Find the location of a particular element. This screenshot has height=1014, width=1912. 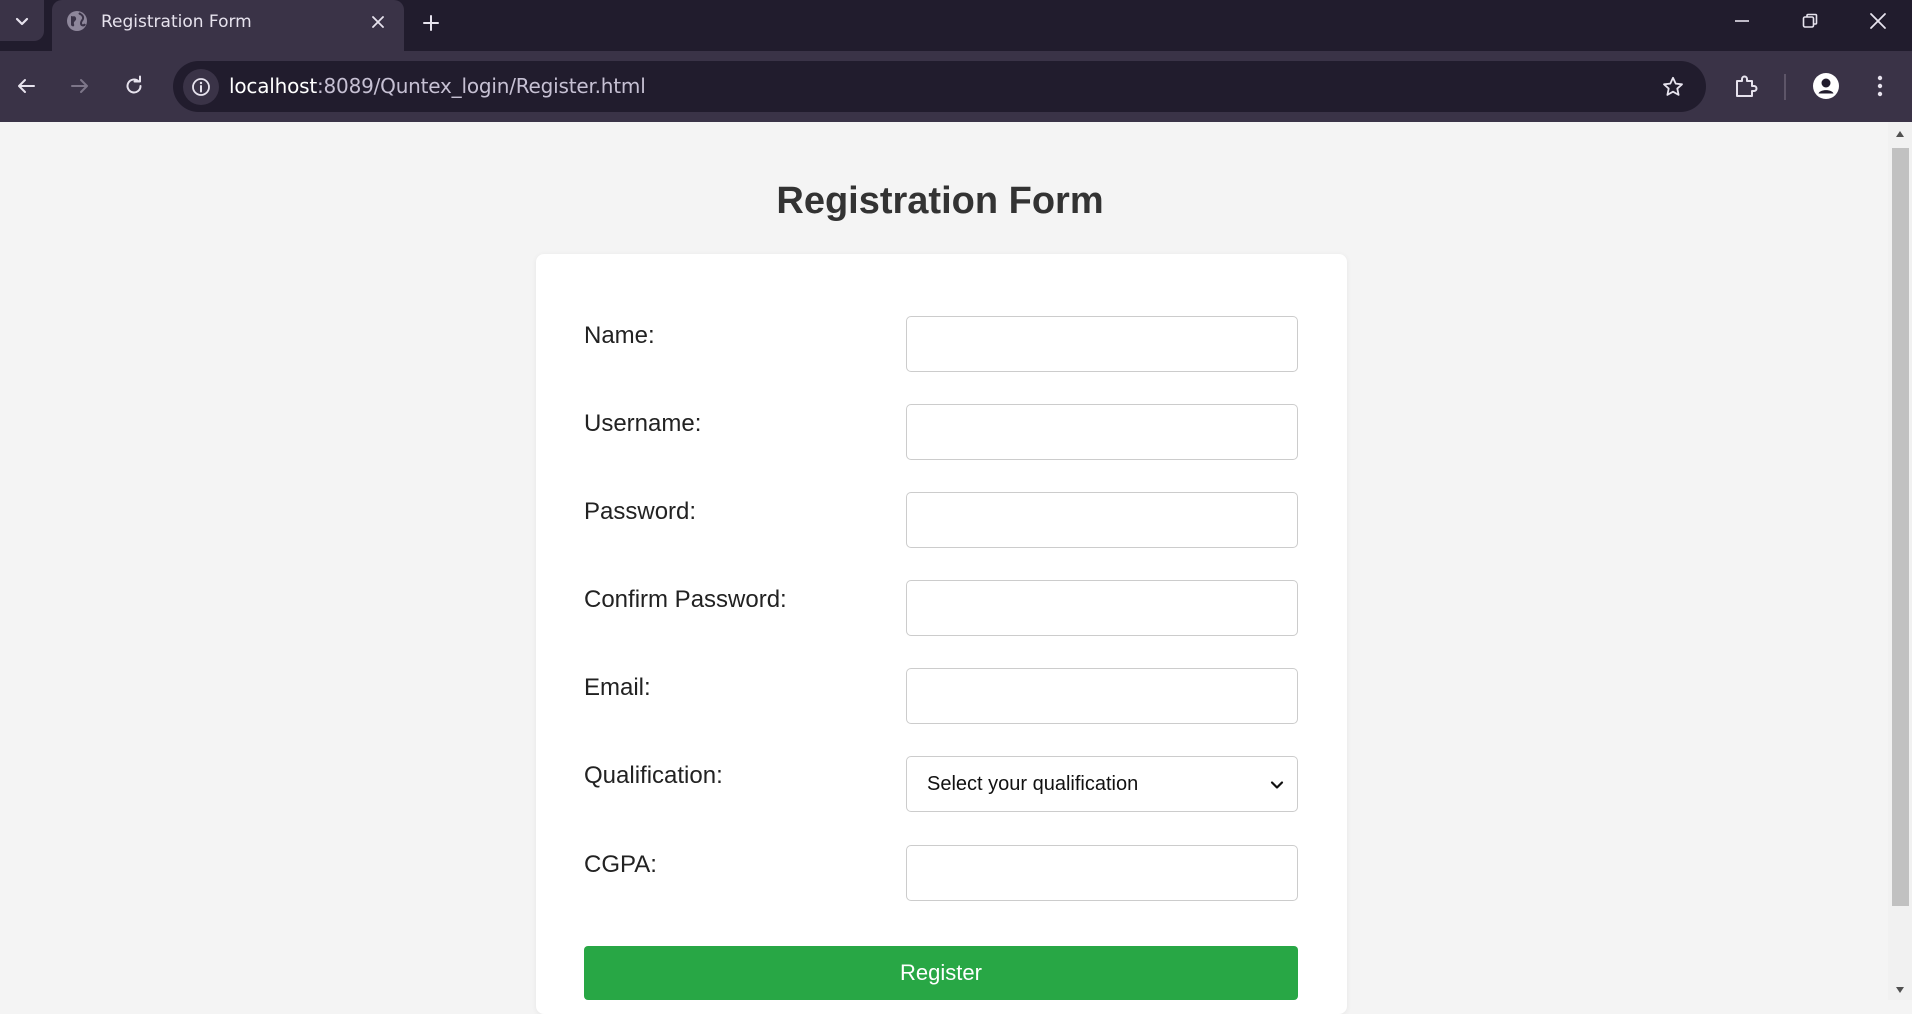

minimize-button is located at coordinates (1742, 21).